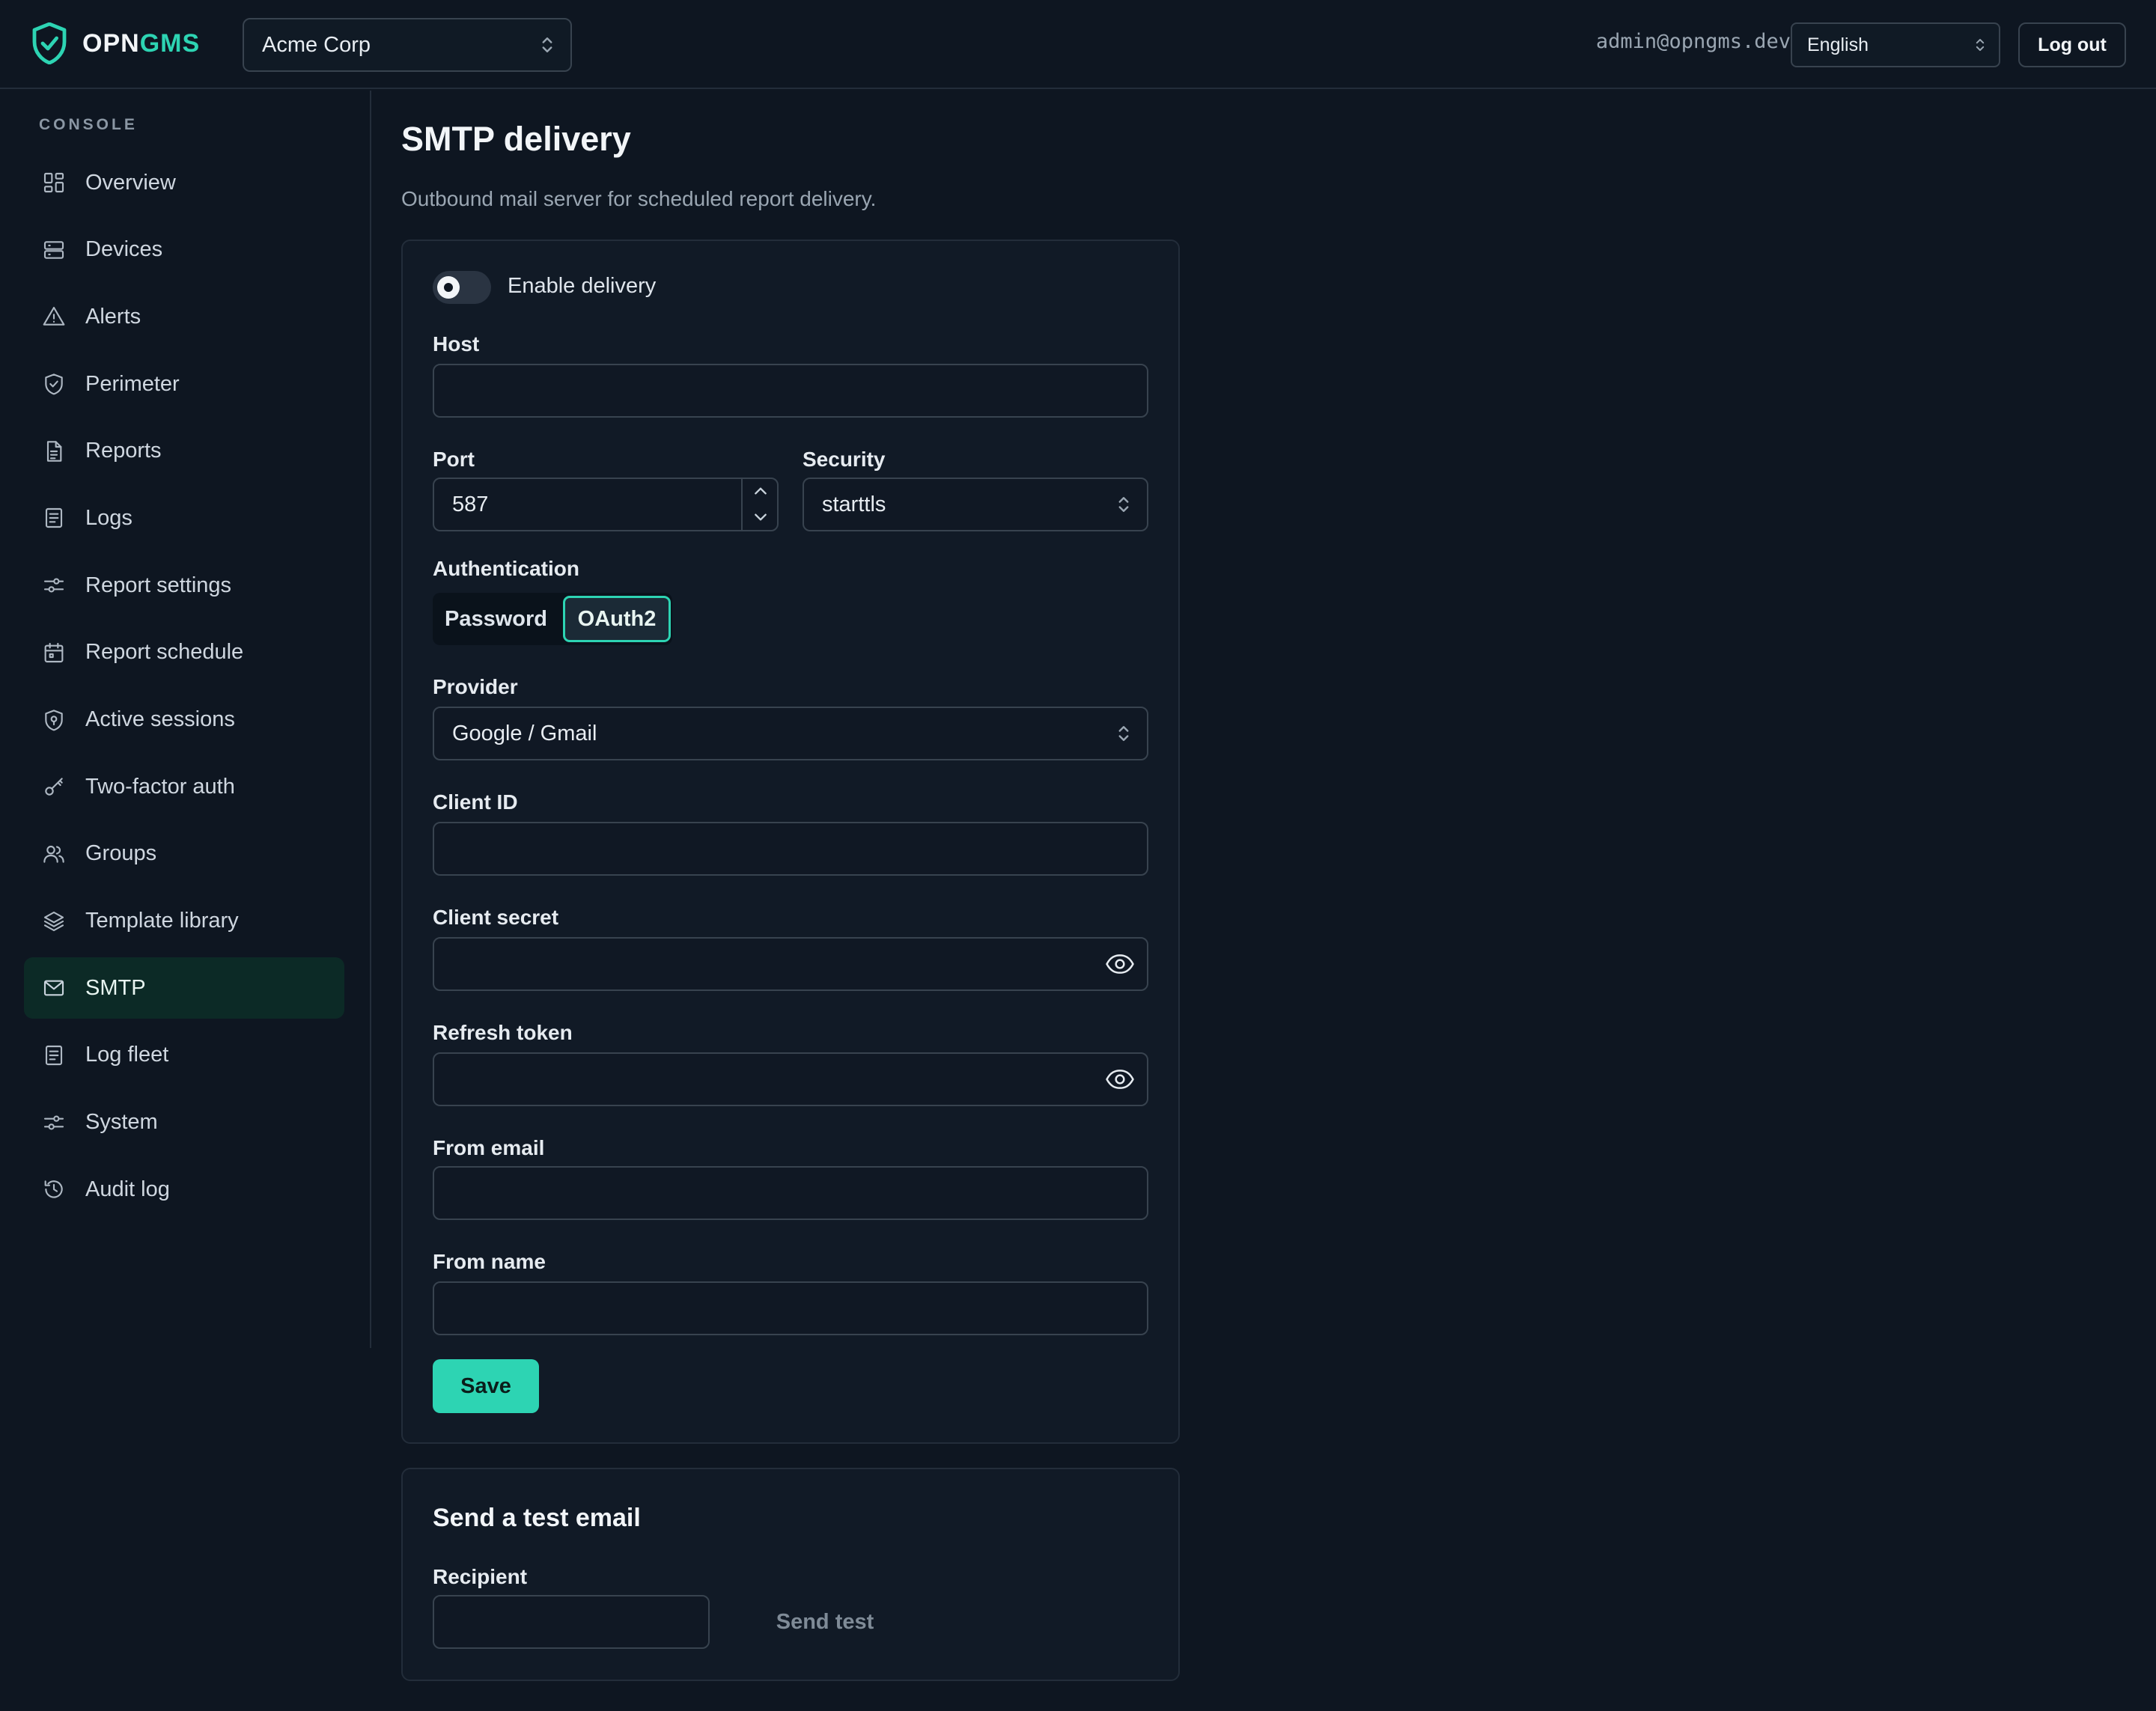 The image size is (2156, 1711). What do you see at coordinates (606, 505) in the screenshot?
I see `port-input: 587` at bounding box center [606, 505].